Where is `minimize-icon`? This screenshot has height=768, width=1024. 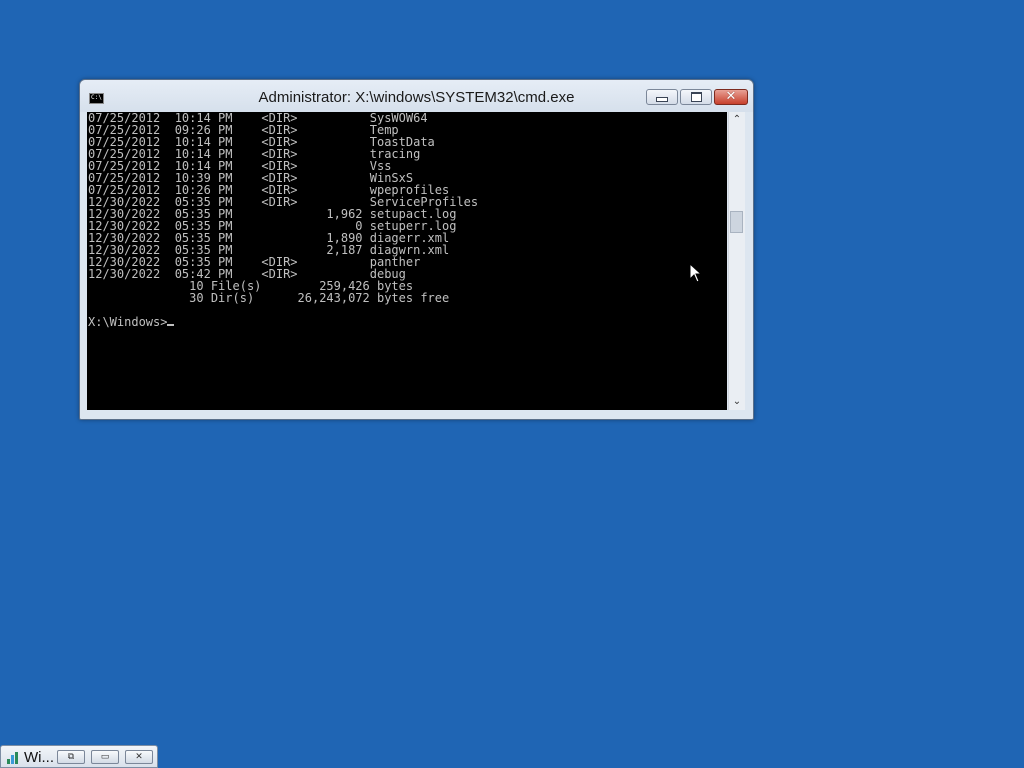
minimize-icon is located at coordinates (662, 99).